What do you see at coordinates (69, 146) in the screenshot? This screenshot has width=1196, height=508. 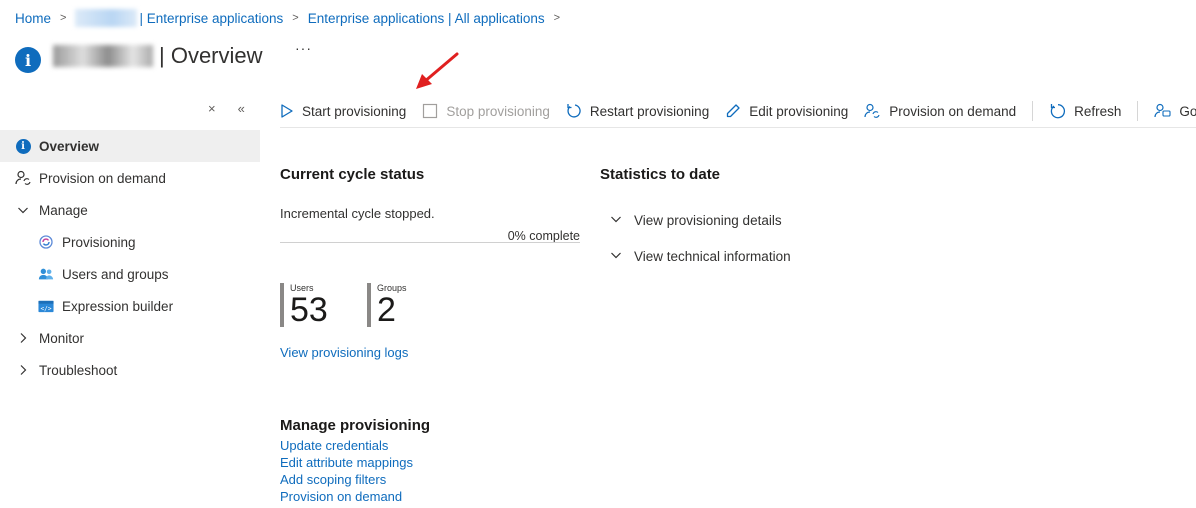 I see `sidebar-item-label: Overview` at bounding box center [69, 146].